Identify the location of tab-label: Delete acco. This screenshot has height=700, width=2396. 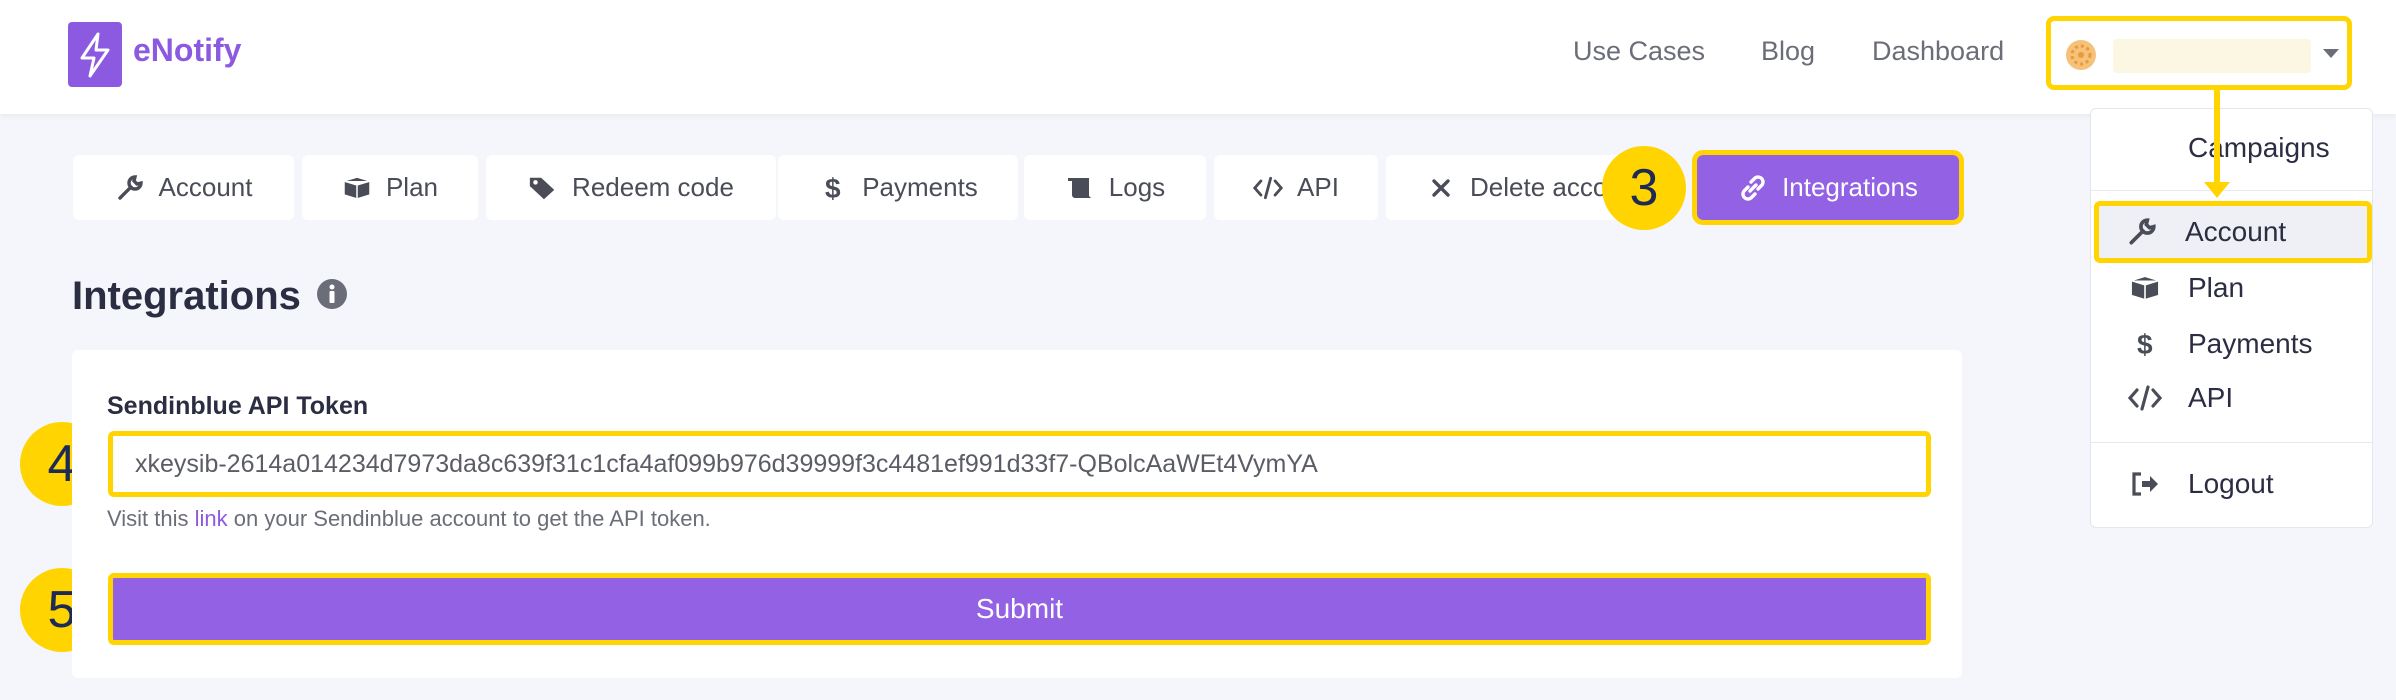
(1539, 187).